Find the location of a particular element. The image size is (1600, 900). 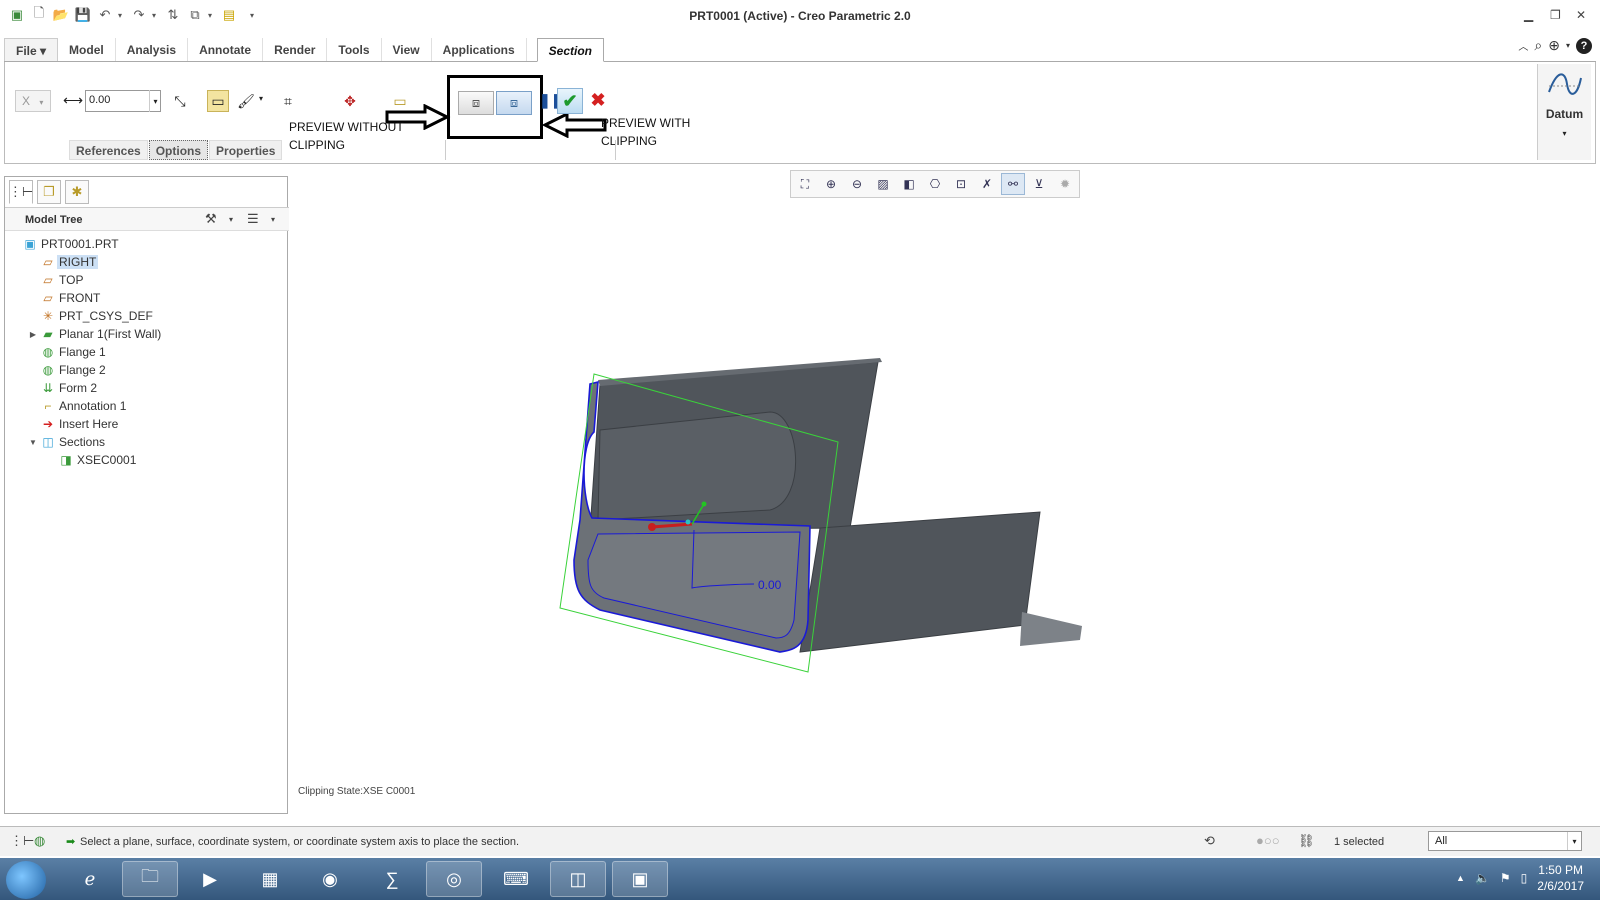

community-dropdown-icon: ▾ is located at coordinates (1568, 45).